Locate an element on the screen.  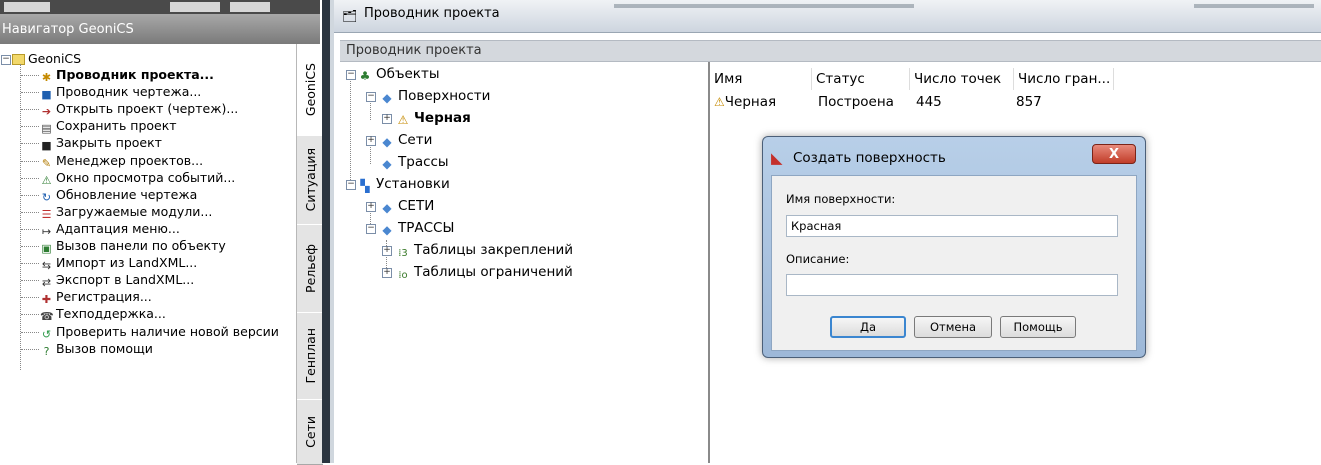
row-points: 445 is located at coordinates (929, 102).